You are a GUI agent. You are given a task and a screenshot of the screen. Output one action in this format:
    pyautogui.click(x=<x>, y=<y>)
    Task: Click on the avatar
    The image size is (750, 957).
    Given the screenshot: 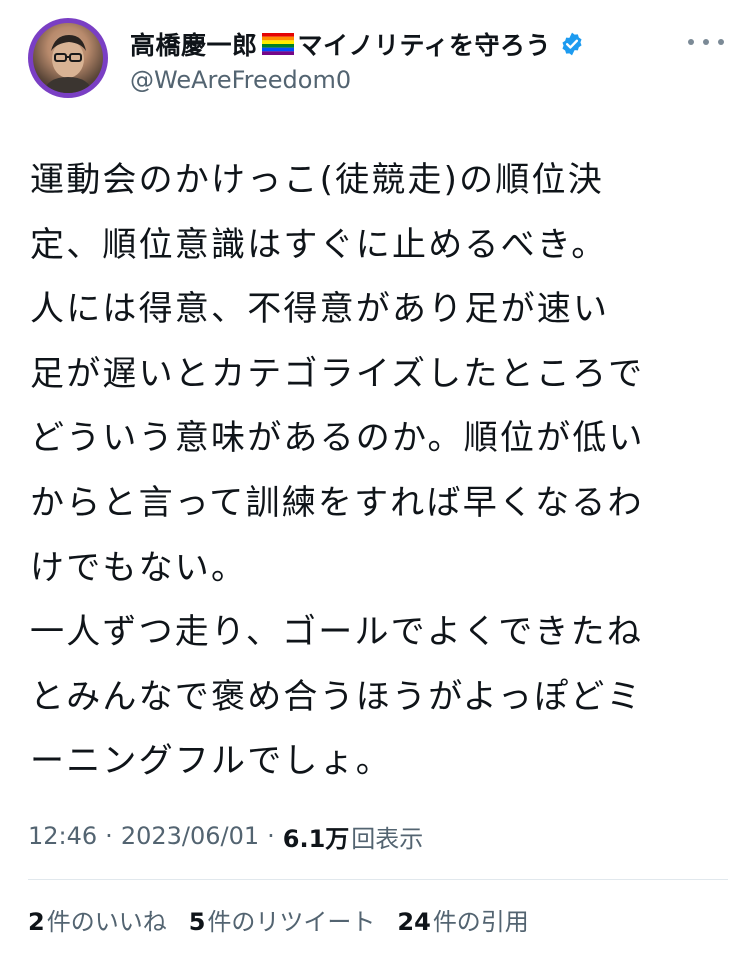 What is the action you would take?
    pyautogui.click(x=68, y=58)
    